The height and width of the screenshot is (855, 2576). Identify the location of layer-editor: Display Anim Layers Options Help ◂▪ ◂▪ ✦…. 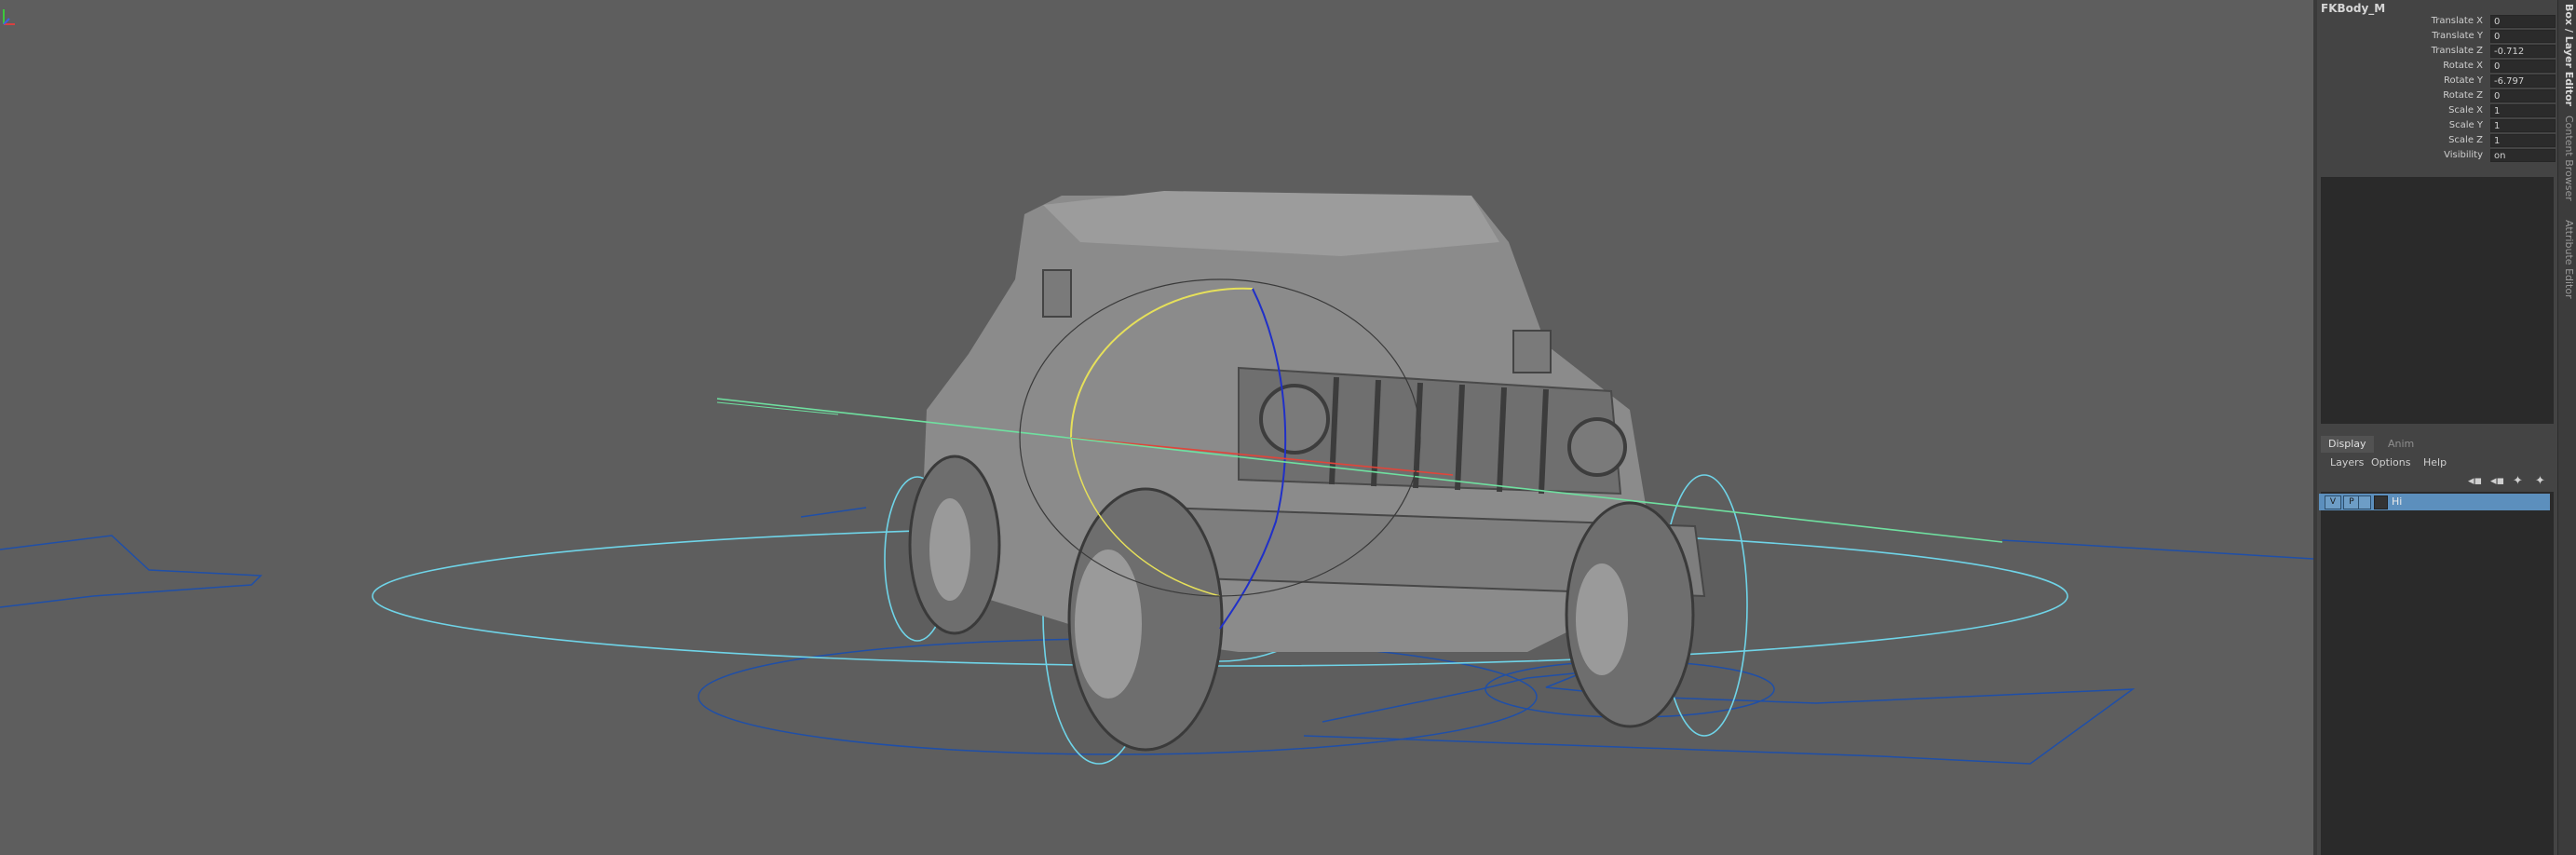
(2437, 643).